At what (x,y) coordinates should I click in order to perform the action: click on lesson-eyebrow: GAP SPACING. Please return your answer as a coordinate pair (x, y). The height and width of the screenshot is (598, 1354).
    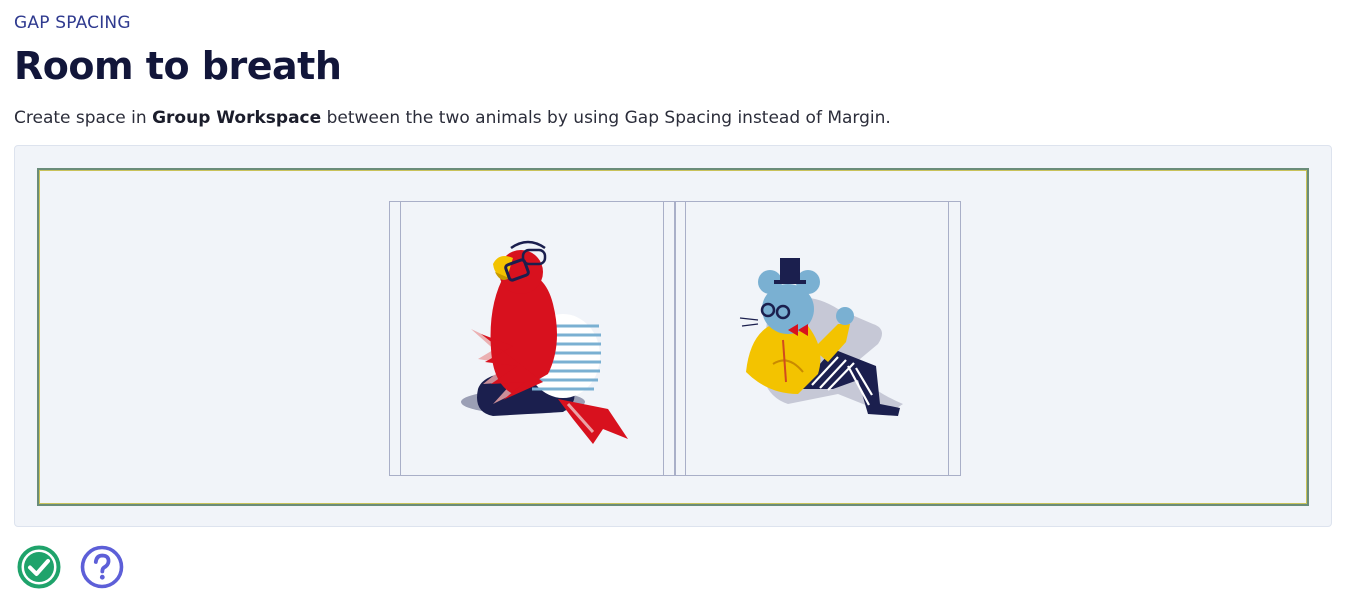
    Looking at the image, I should click on (72, 23).